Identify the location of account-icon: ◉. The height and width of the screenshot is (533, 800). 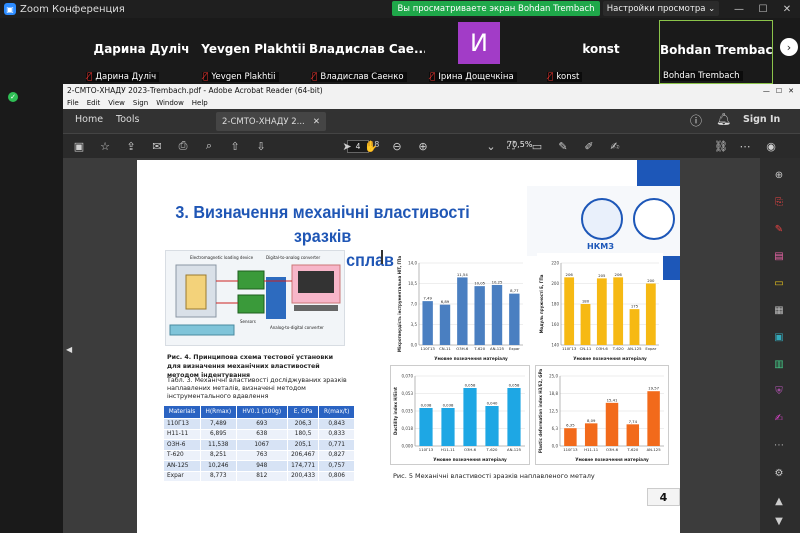
(771, 146).